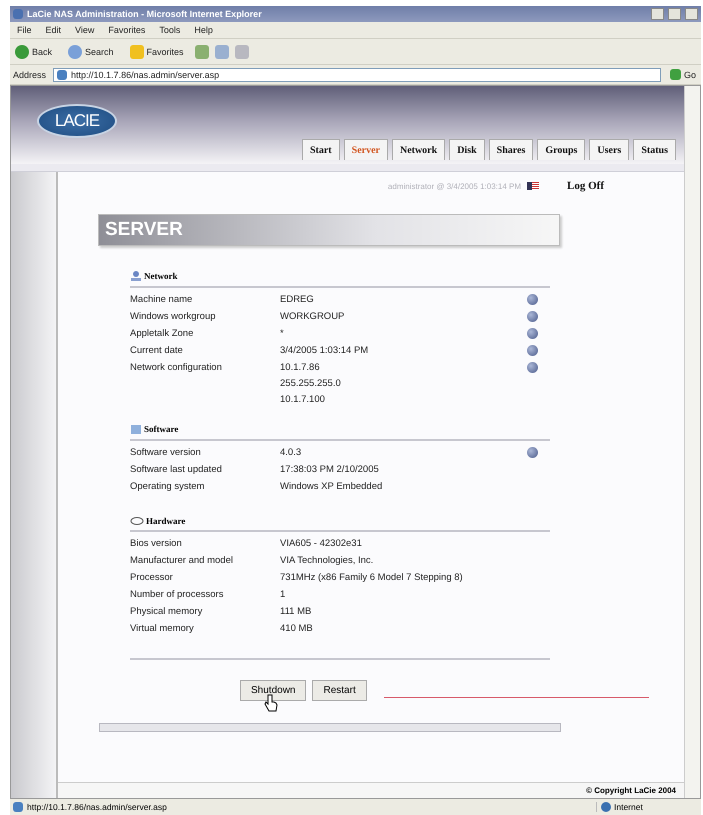 The width and height of the screenshot is (703, 815). What do you see at coordinates (297, 628) in the screenshot?
I see `field-value: 410 MB` at bounding box center [297, 628].